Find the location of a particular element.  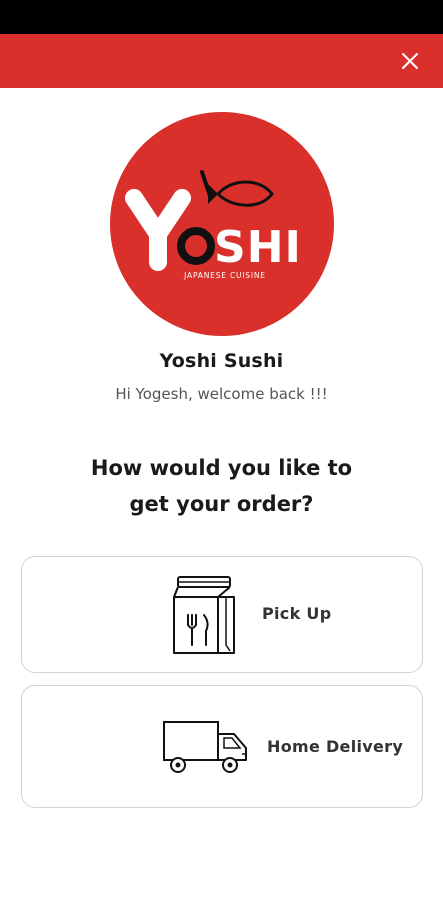

store-name: Yoshi Sushi is located at coordinates (221, 361).